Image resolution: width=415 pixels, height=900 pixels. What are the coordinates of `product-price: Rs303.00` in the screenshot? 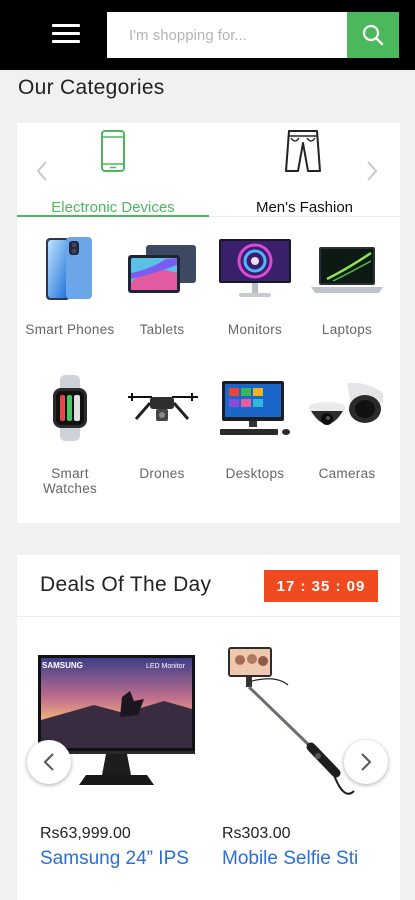 It's located at (256, 833).